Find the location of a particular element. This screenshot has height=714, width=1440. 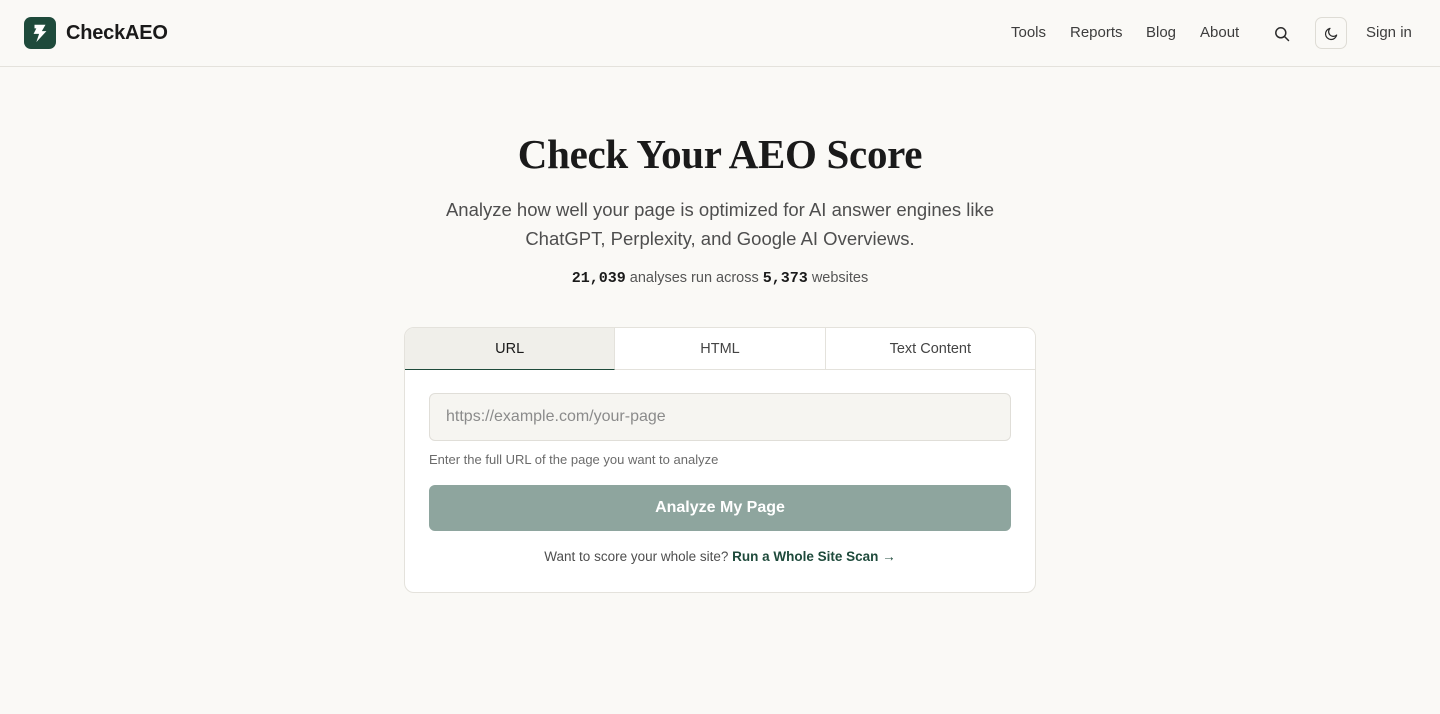

site-scan-link: Run a Whole Site Scan → is located at coordinates (814, 556).